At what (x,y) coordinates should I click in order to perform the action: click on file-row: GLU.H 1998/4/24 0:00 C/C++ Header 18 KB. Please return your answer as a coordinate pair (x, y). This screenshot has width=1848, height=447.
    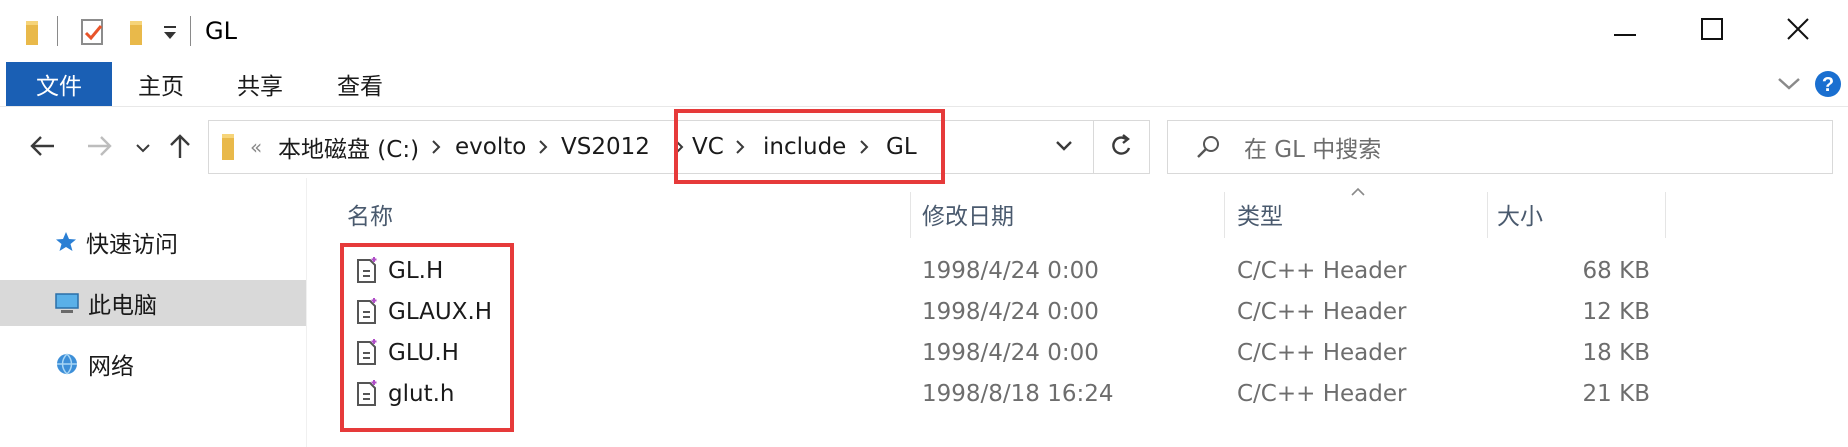
    Looking at the image, I should click on (1003, 352).